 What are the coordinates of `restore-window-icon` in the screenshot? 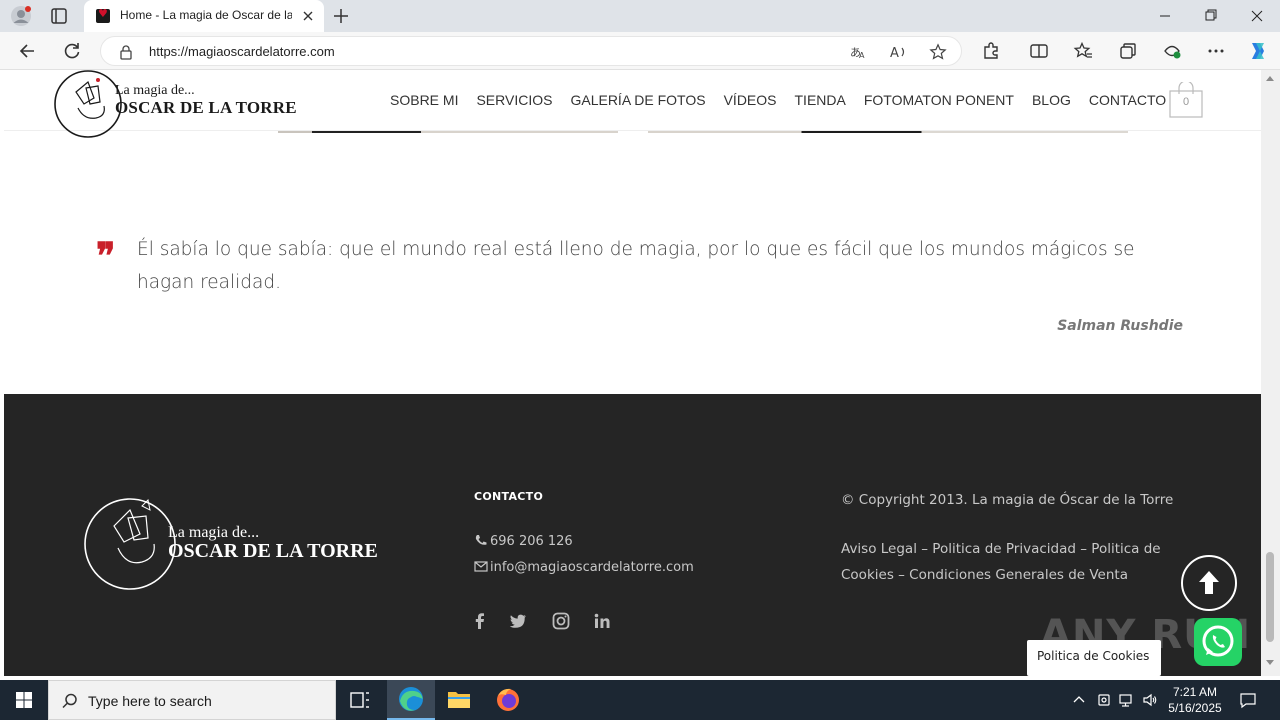 It's located at (1211, 16).